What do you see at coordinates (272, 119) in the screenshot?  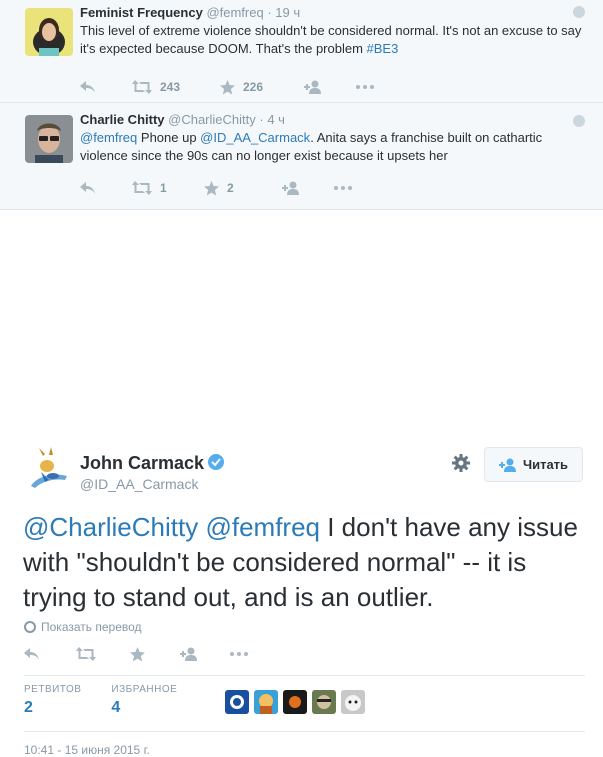 I see `tweet-time: · 4 ч` at bounding box center [272, 119].